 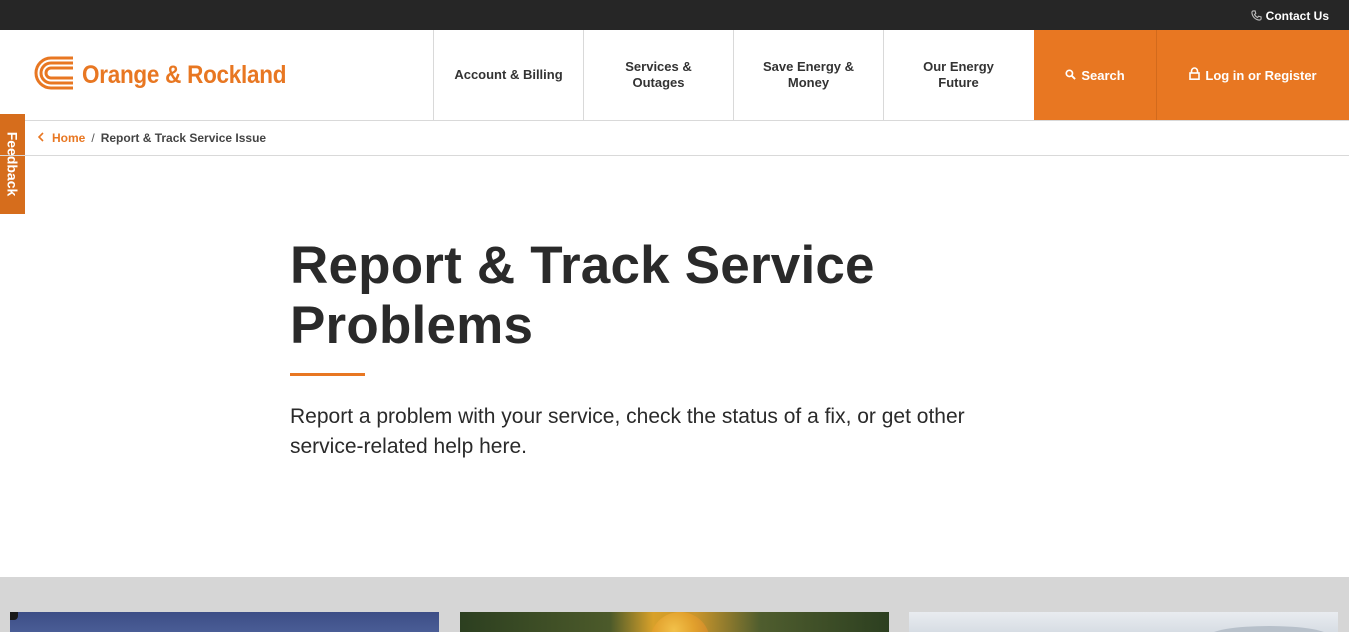 What do you see at coordinates (958, 75) in the screenshot?
I see `nav-item-energy-future: Our Energy Future` at bounding box center [958, 75].